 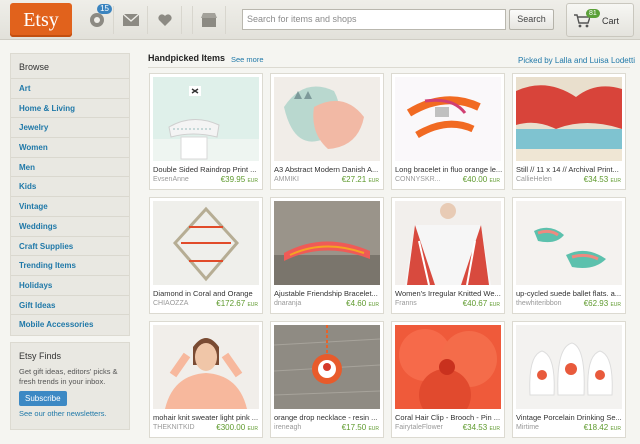 What do you see at coordinates (170, 303) in the screenshot?
I see `item-shop: CHIAOZZA` at bounding box center [170, 303].